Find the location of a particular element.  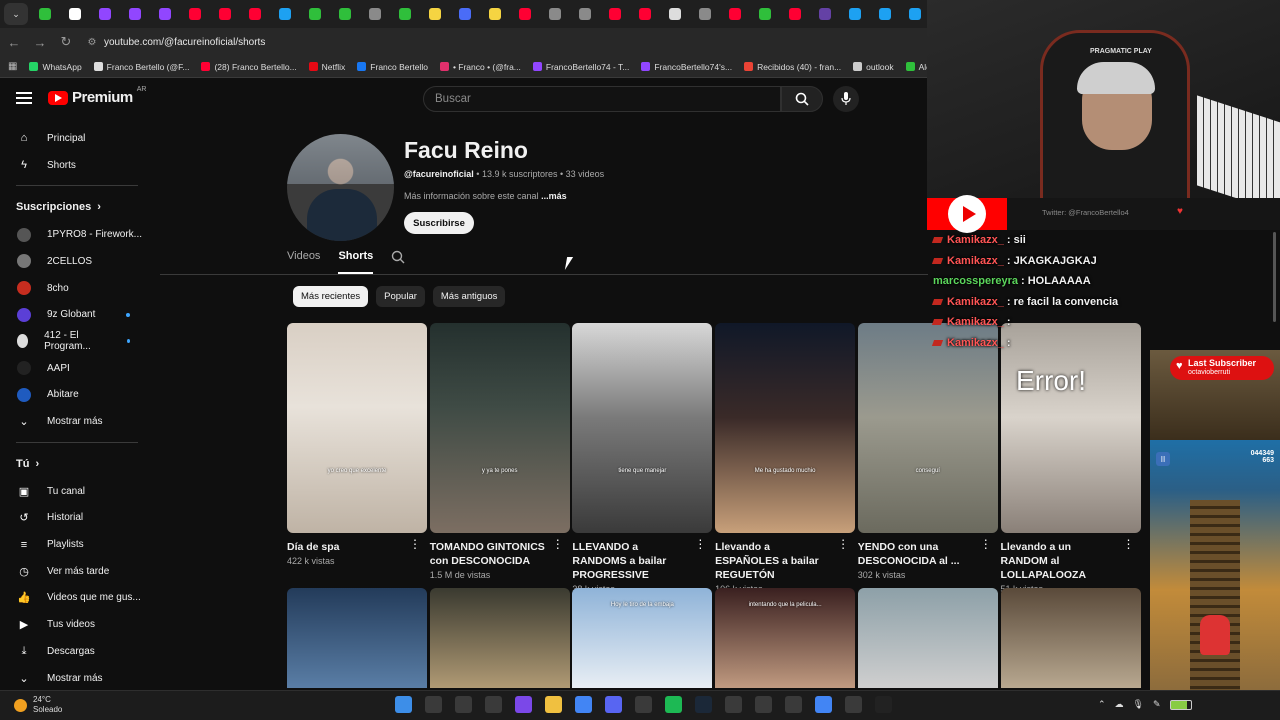

sidebar-item: ▶ Tus videos is located at coordinates (75, 624).